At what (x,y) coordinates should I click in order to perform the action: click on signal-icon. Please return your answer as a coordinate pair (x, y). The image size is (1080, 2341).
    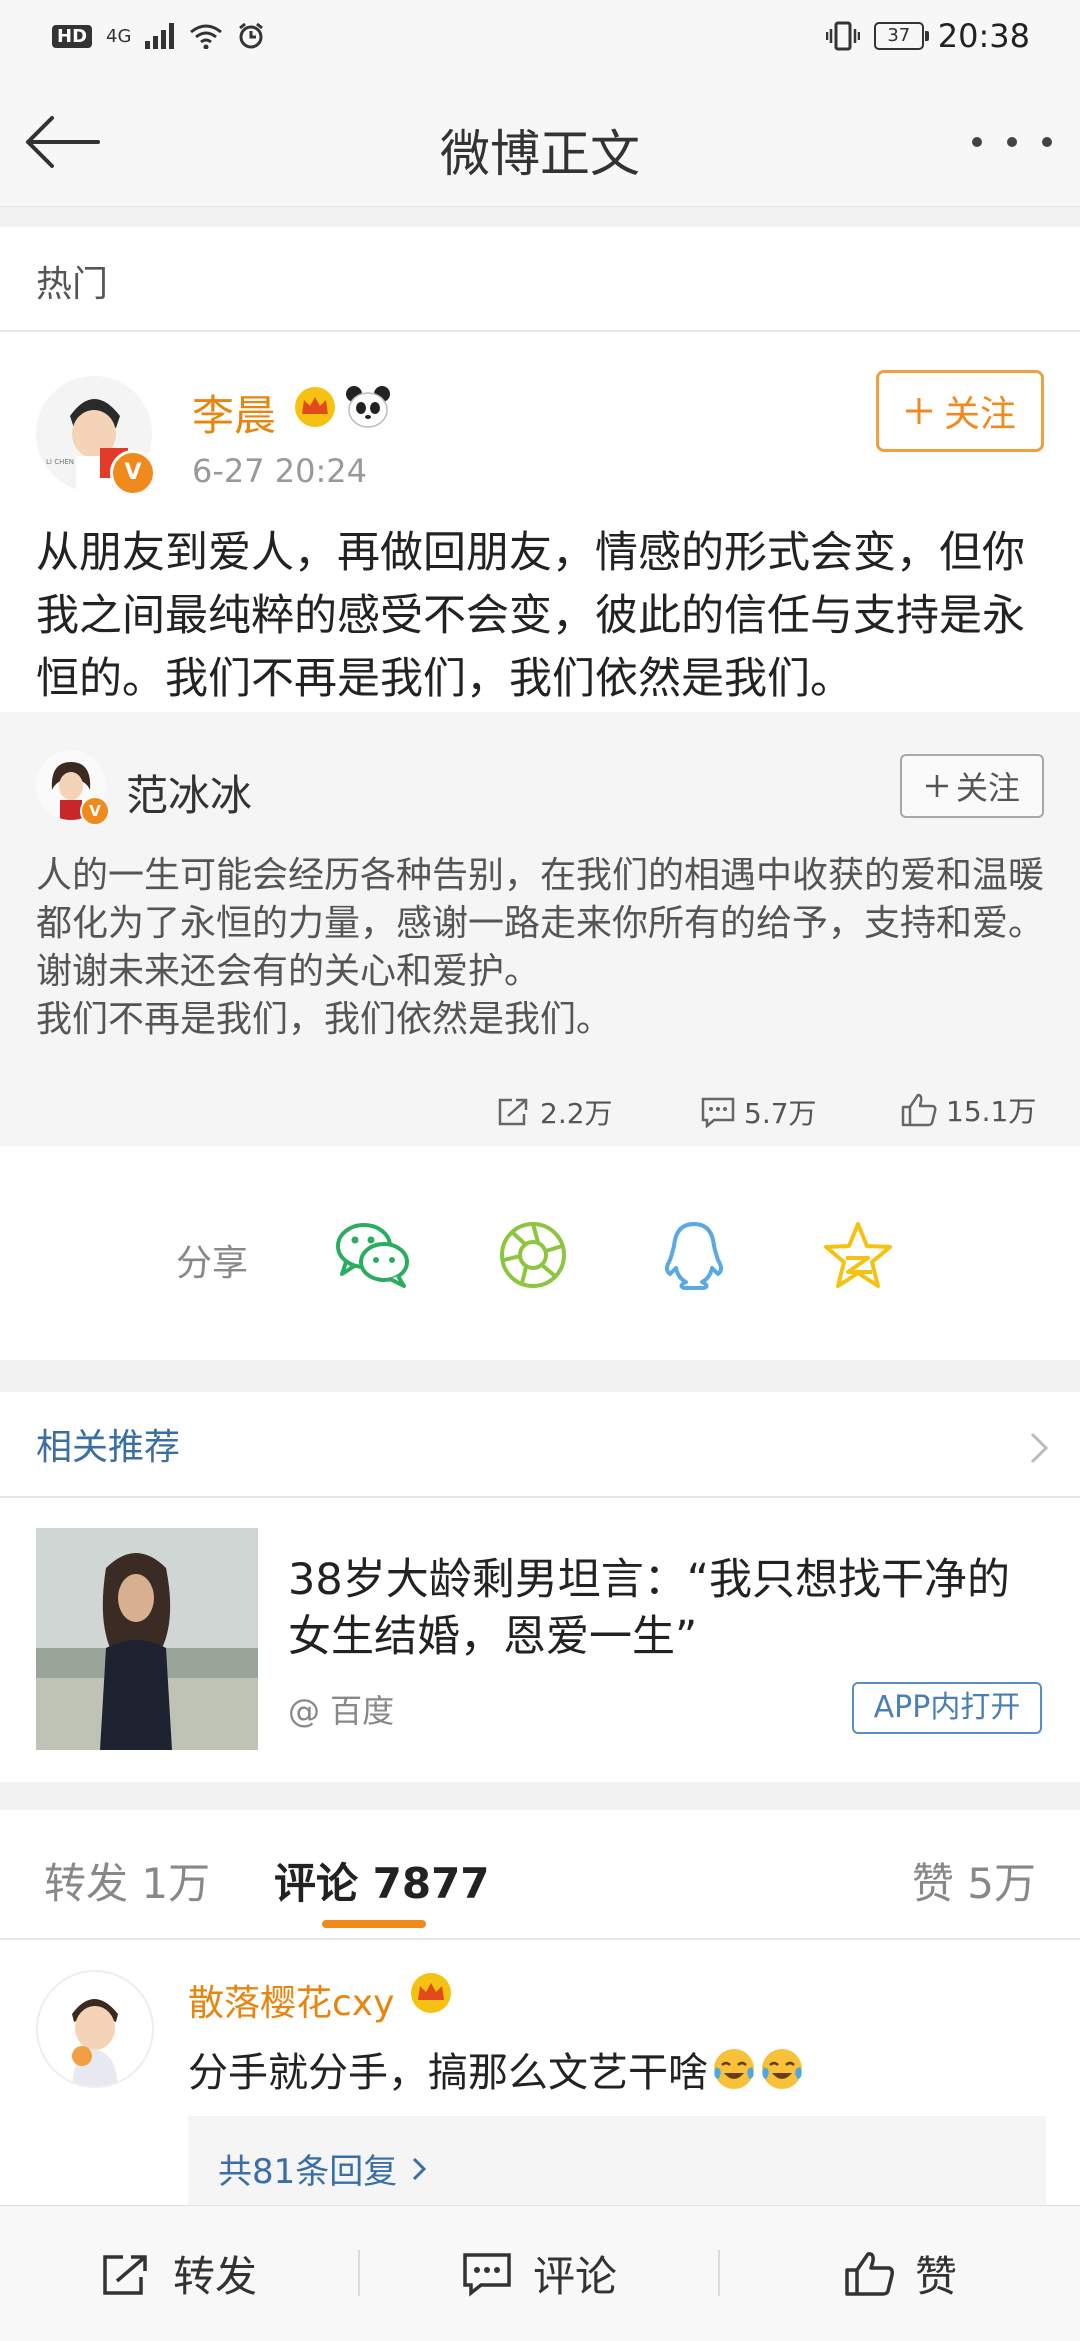
    Looking at the image, I should click on (160, 36).